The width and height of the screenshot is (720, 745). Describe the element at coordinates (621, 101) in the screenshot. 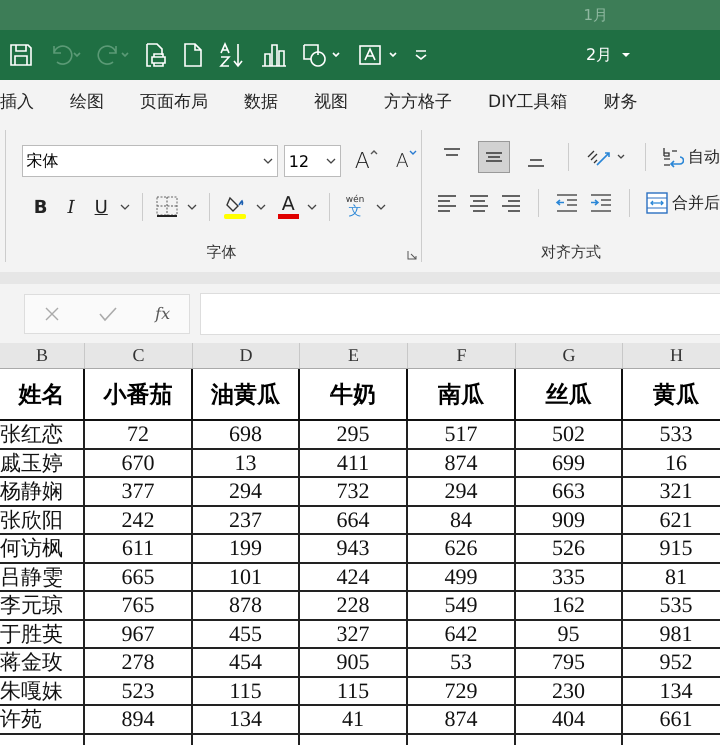

I see `ribbon-tab: 财务` at that location.